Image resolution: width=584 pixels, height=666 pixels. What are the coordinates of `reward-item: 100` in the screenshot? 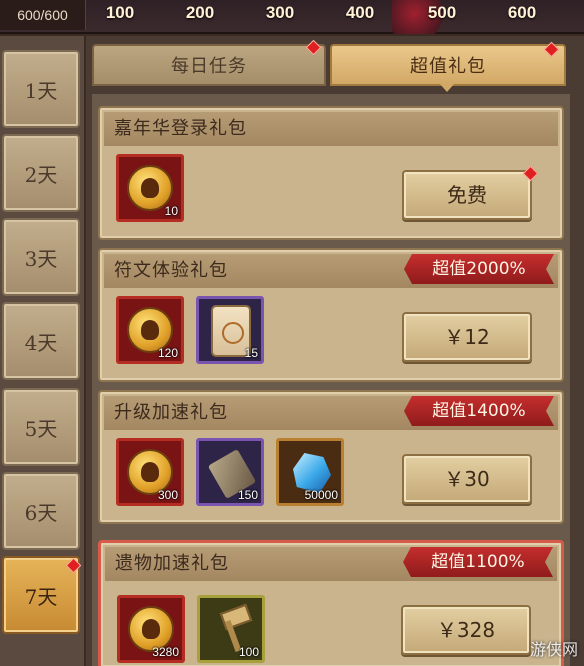 It's located at (231, 629).